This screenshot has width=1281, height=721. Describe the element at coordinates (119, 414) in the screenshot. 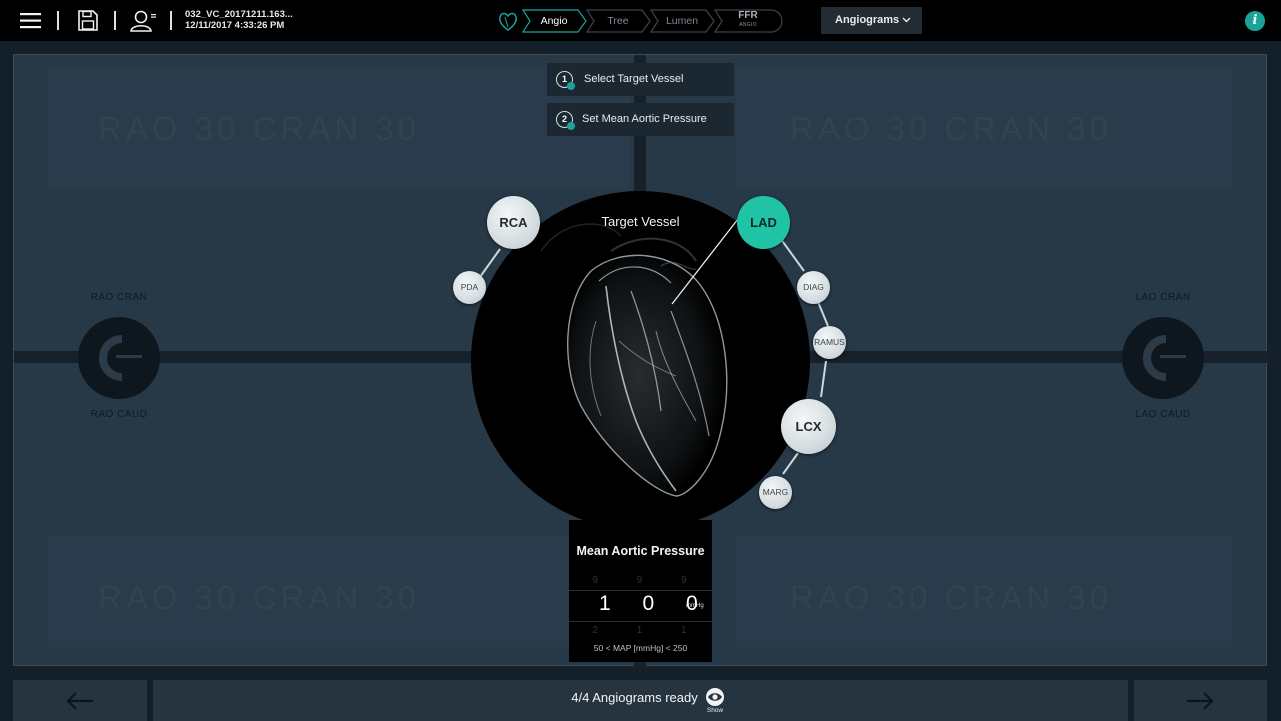

I see `rao-caud-label: RAO CAUD` at that location.